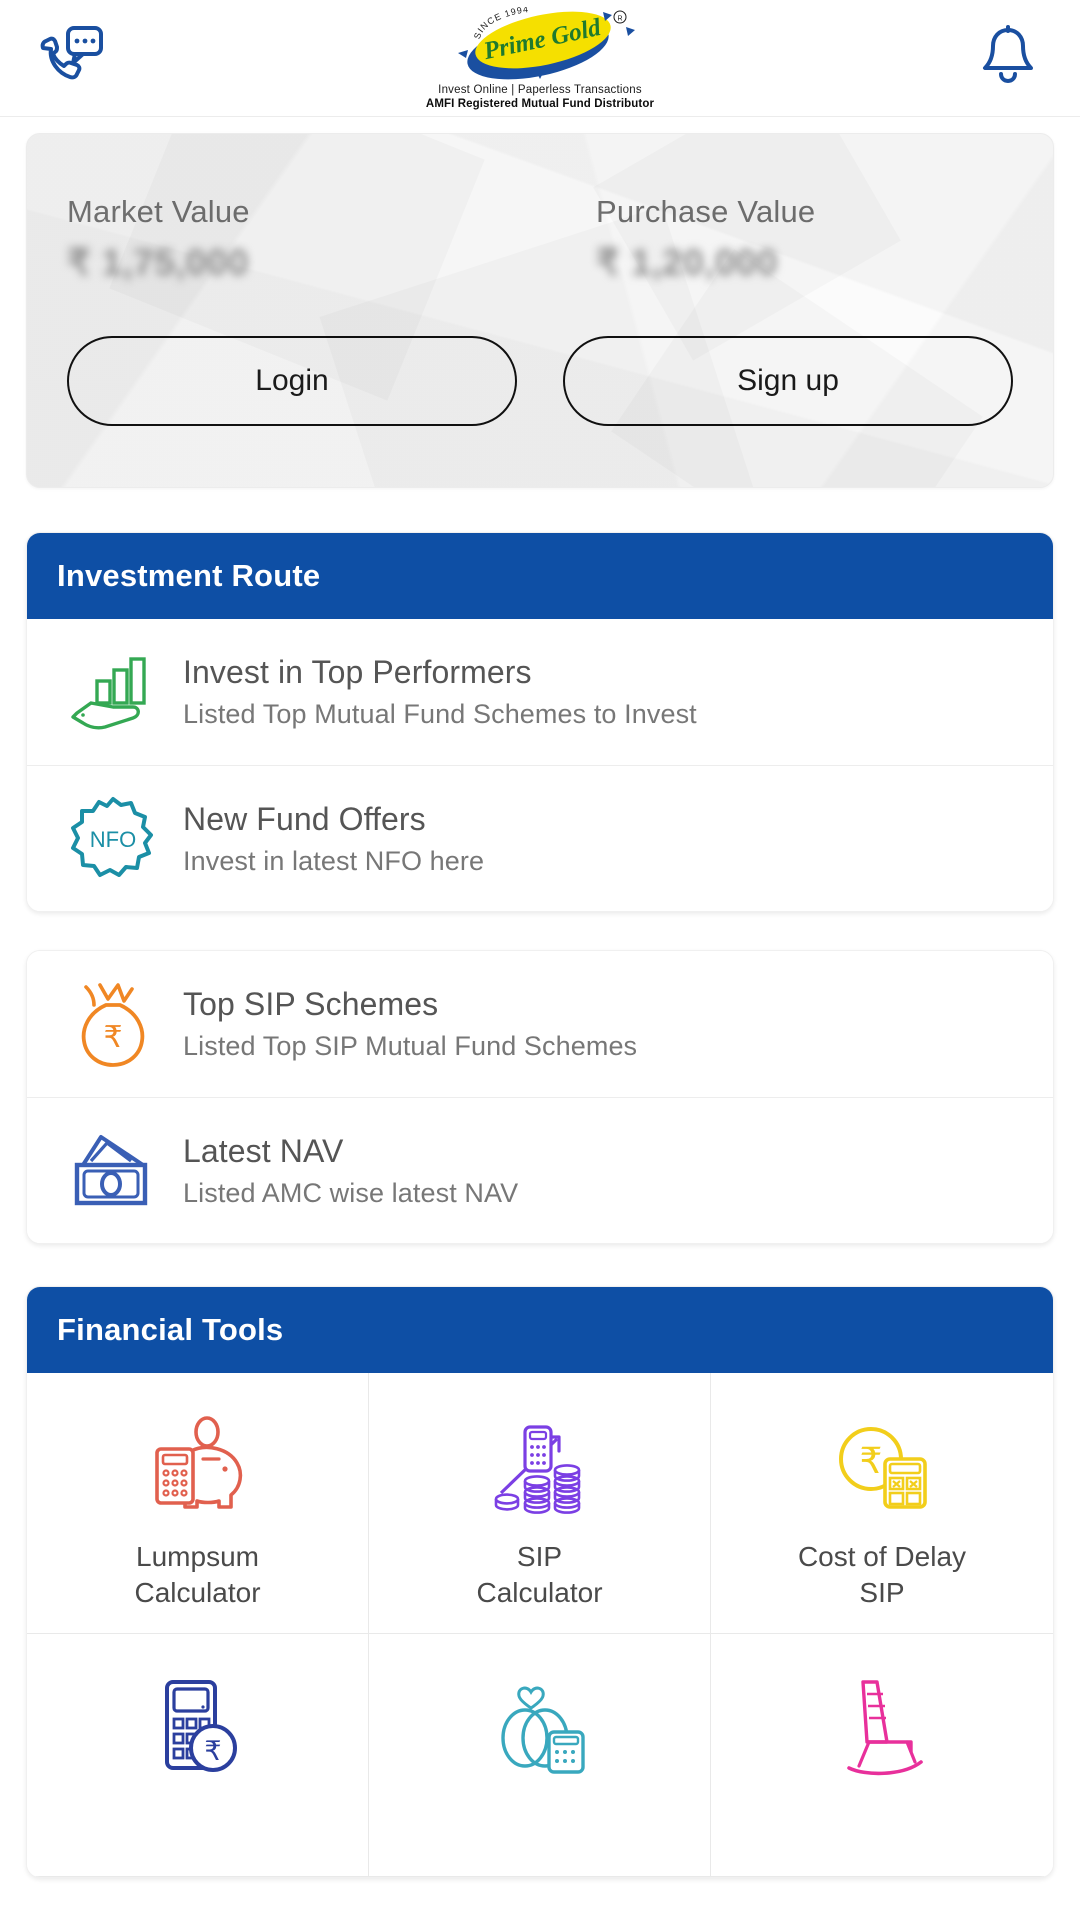 This screenshot has width=1080, height=1920. Describe the element at coordinates (113, 692) in the screenshot. I see `hand-holding-bar-chart-icon` at that location.